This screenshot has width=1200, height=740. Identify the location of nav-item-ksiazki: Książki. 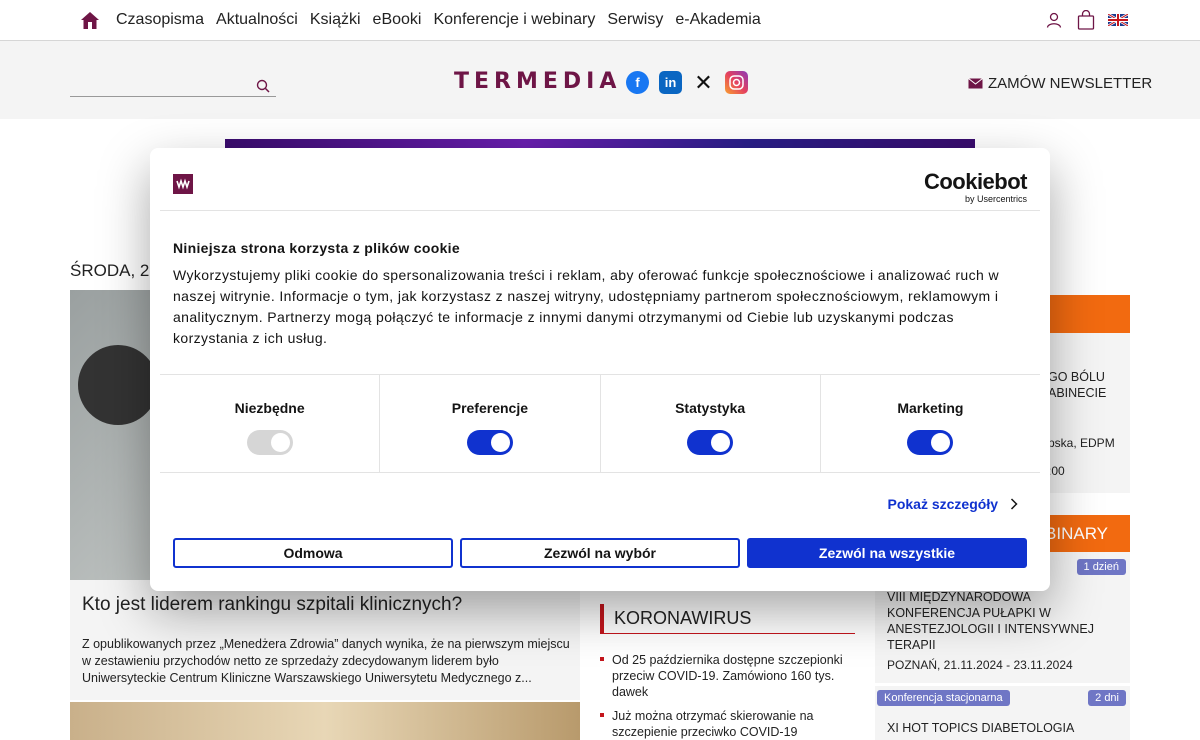
(335, 20).